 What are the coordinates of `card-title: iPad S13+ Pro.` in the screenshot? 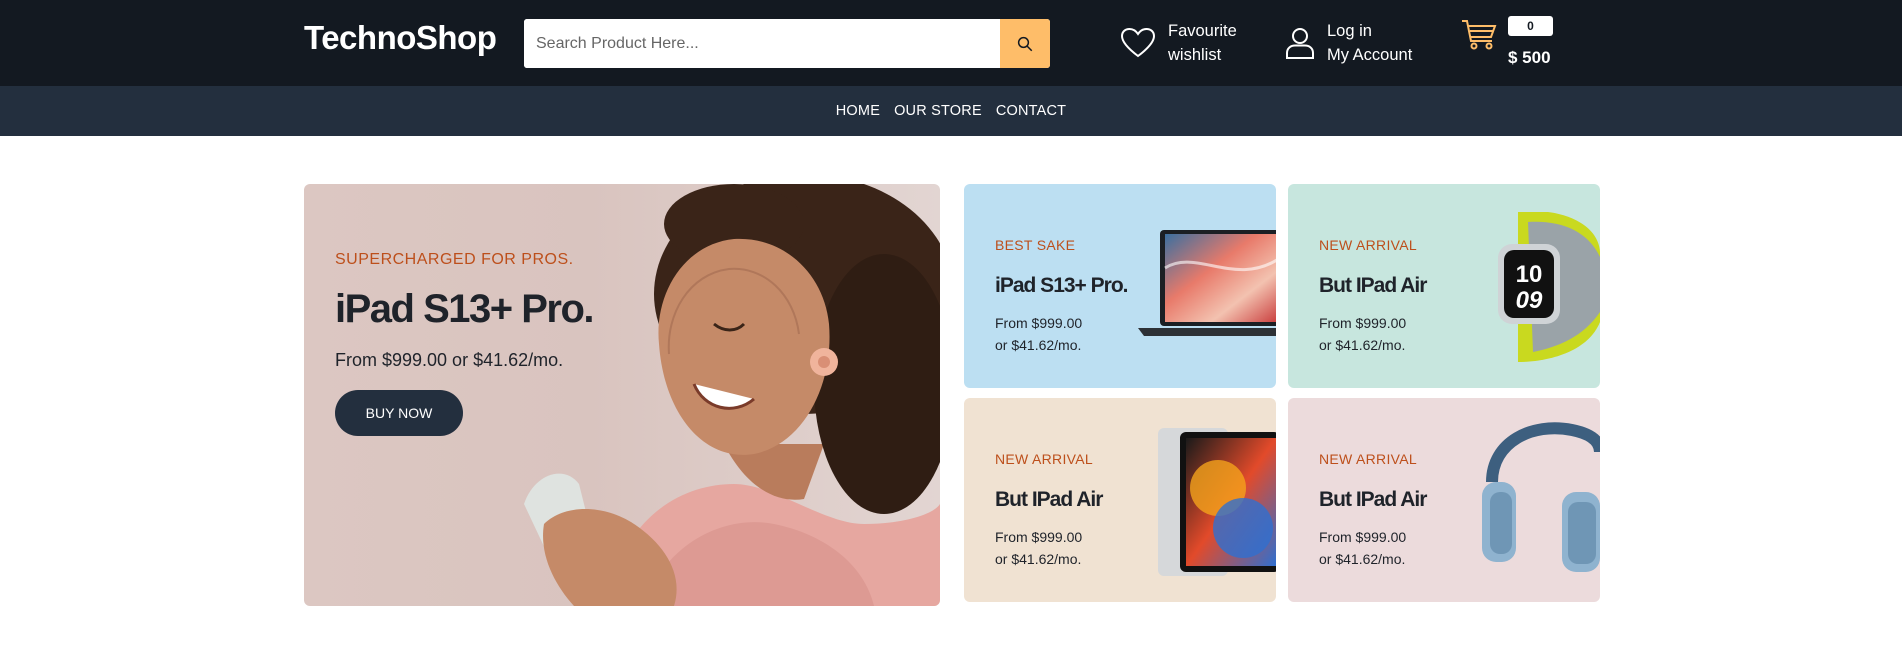 It's located at (1061, 285).